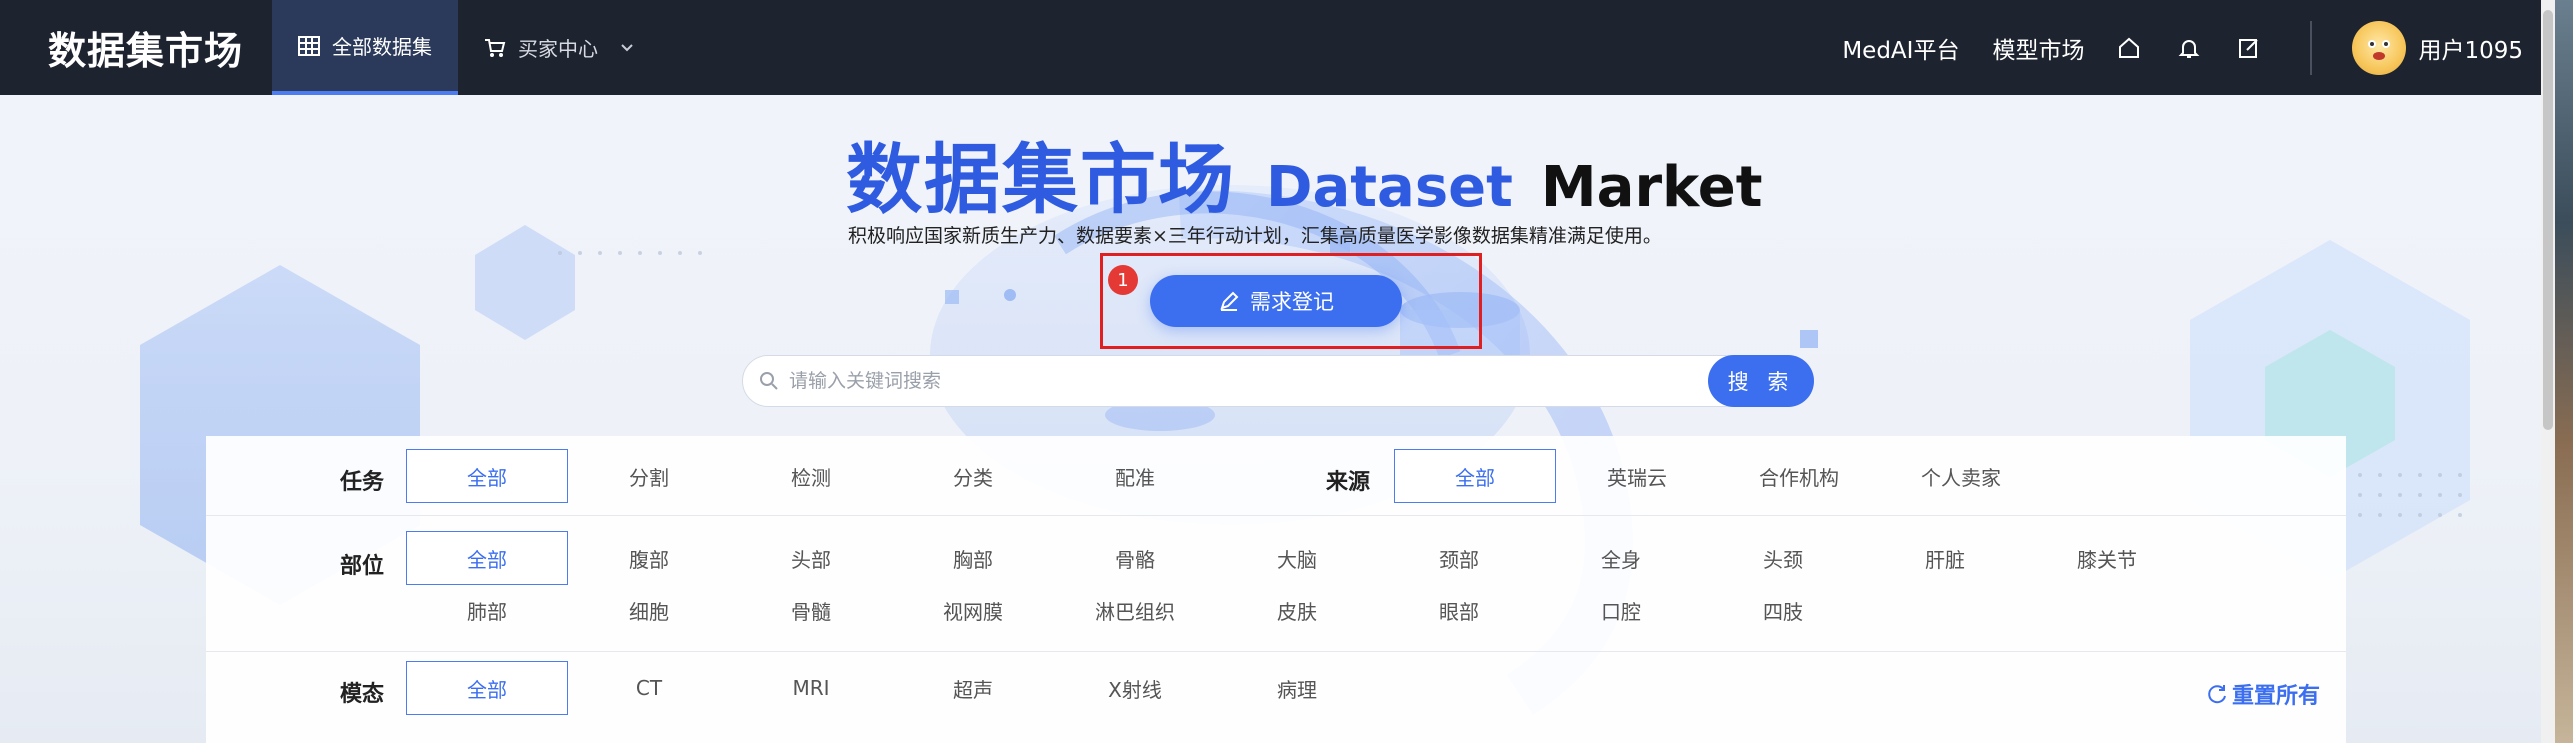 This screenshot has height=743, width=2573. Describe the element at coordinates (1229, 301) in the screenshot. I see `pen-icon` at that location.